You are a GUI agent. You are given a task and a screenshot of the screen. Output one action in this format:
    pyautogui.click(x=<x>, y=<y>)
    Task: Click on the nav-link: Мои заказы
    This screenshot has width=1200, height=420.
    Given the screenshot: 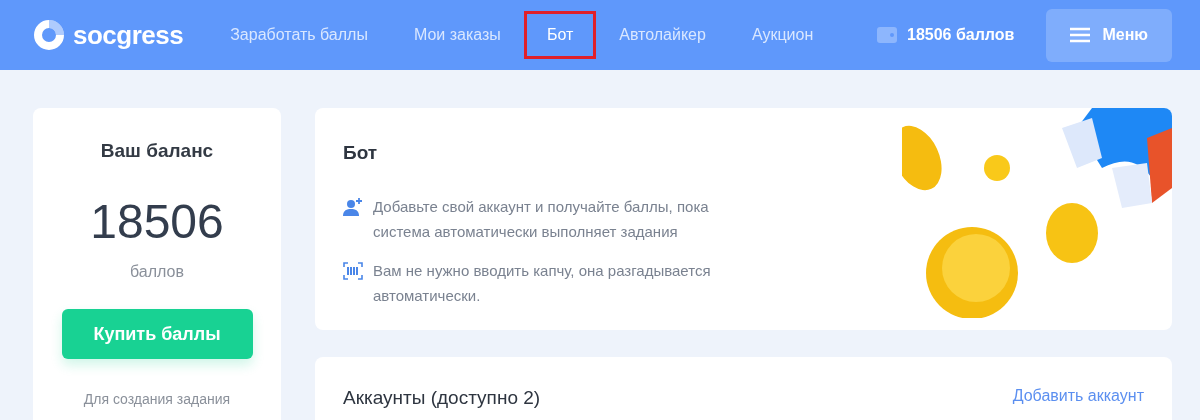 What is the action you would take?
    pyautogui.click(x=457, y=35)
    